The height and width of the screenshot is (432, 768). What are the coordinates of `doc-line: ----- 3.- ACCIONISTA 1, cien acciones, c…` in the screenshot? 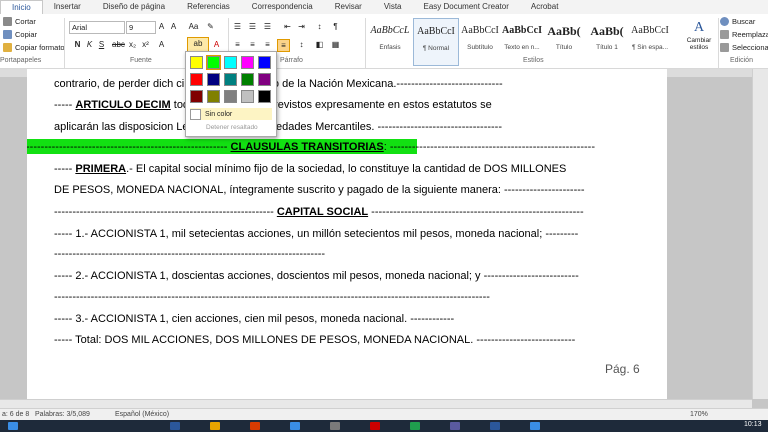 It's located at (254, 319).